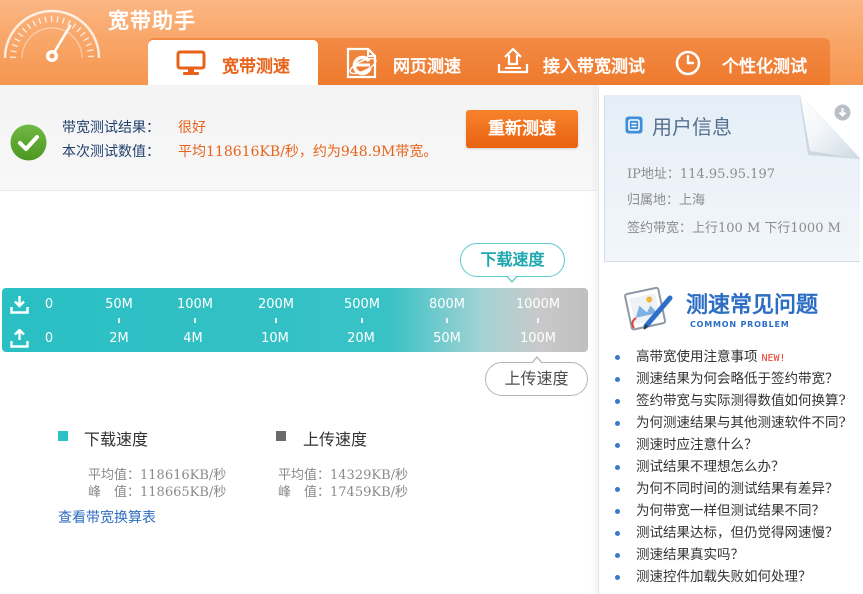  What do you see at coordinates (741, 401) in the screenshot?
I see `faq-item-text: 签约带宽与实际测得数值如何换算?` at bounding box center [741, 401].